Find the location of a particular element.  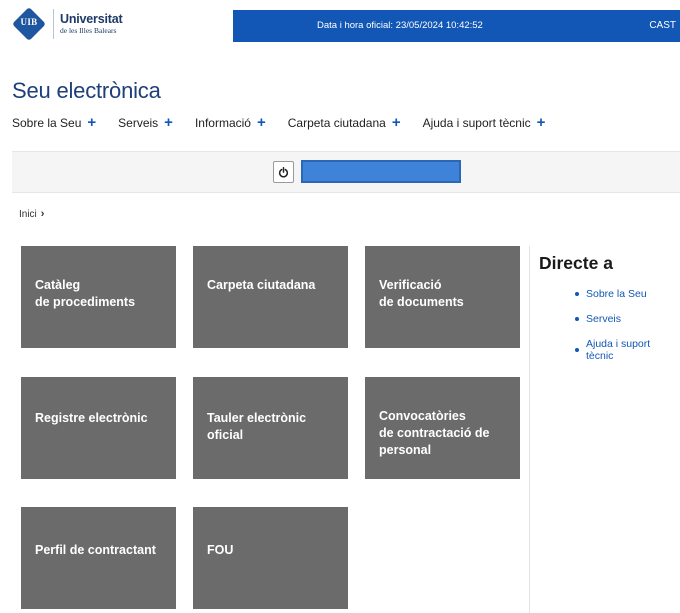

nav-item-label: Informació is located at coordinates (222, 123).